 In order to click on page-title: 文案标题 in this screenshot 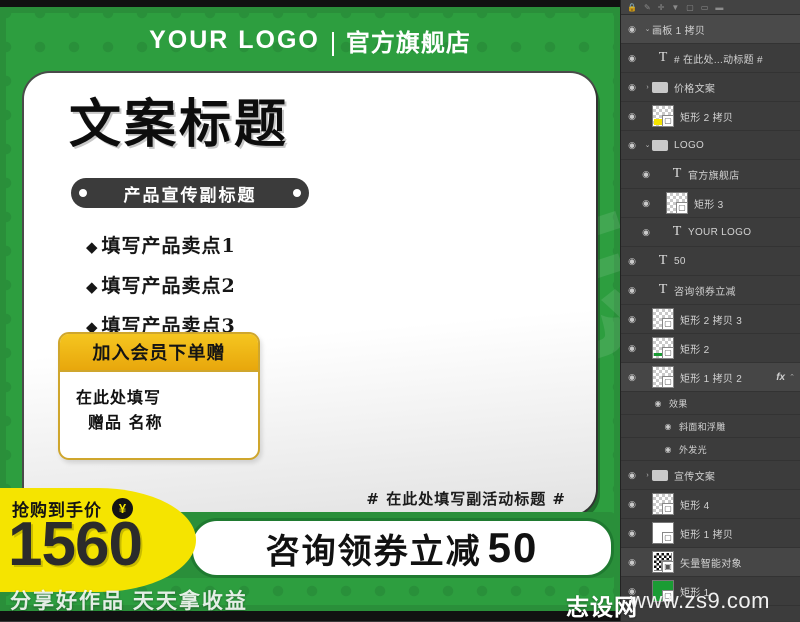, I will do `click(179, 124)`.